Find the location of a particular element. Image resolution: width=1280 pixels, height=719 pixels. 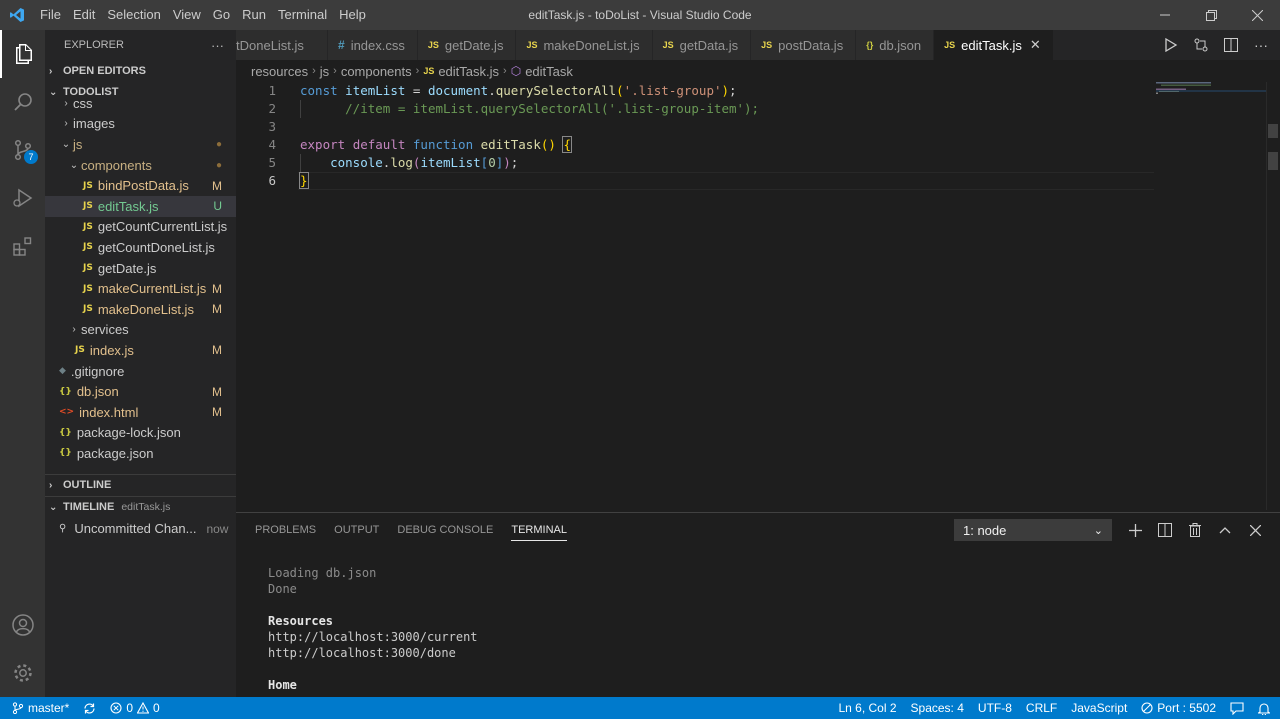

tree-folder: › css is located at coordinates (140, 103).